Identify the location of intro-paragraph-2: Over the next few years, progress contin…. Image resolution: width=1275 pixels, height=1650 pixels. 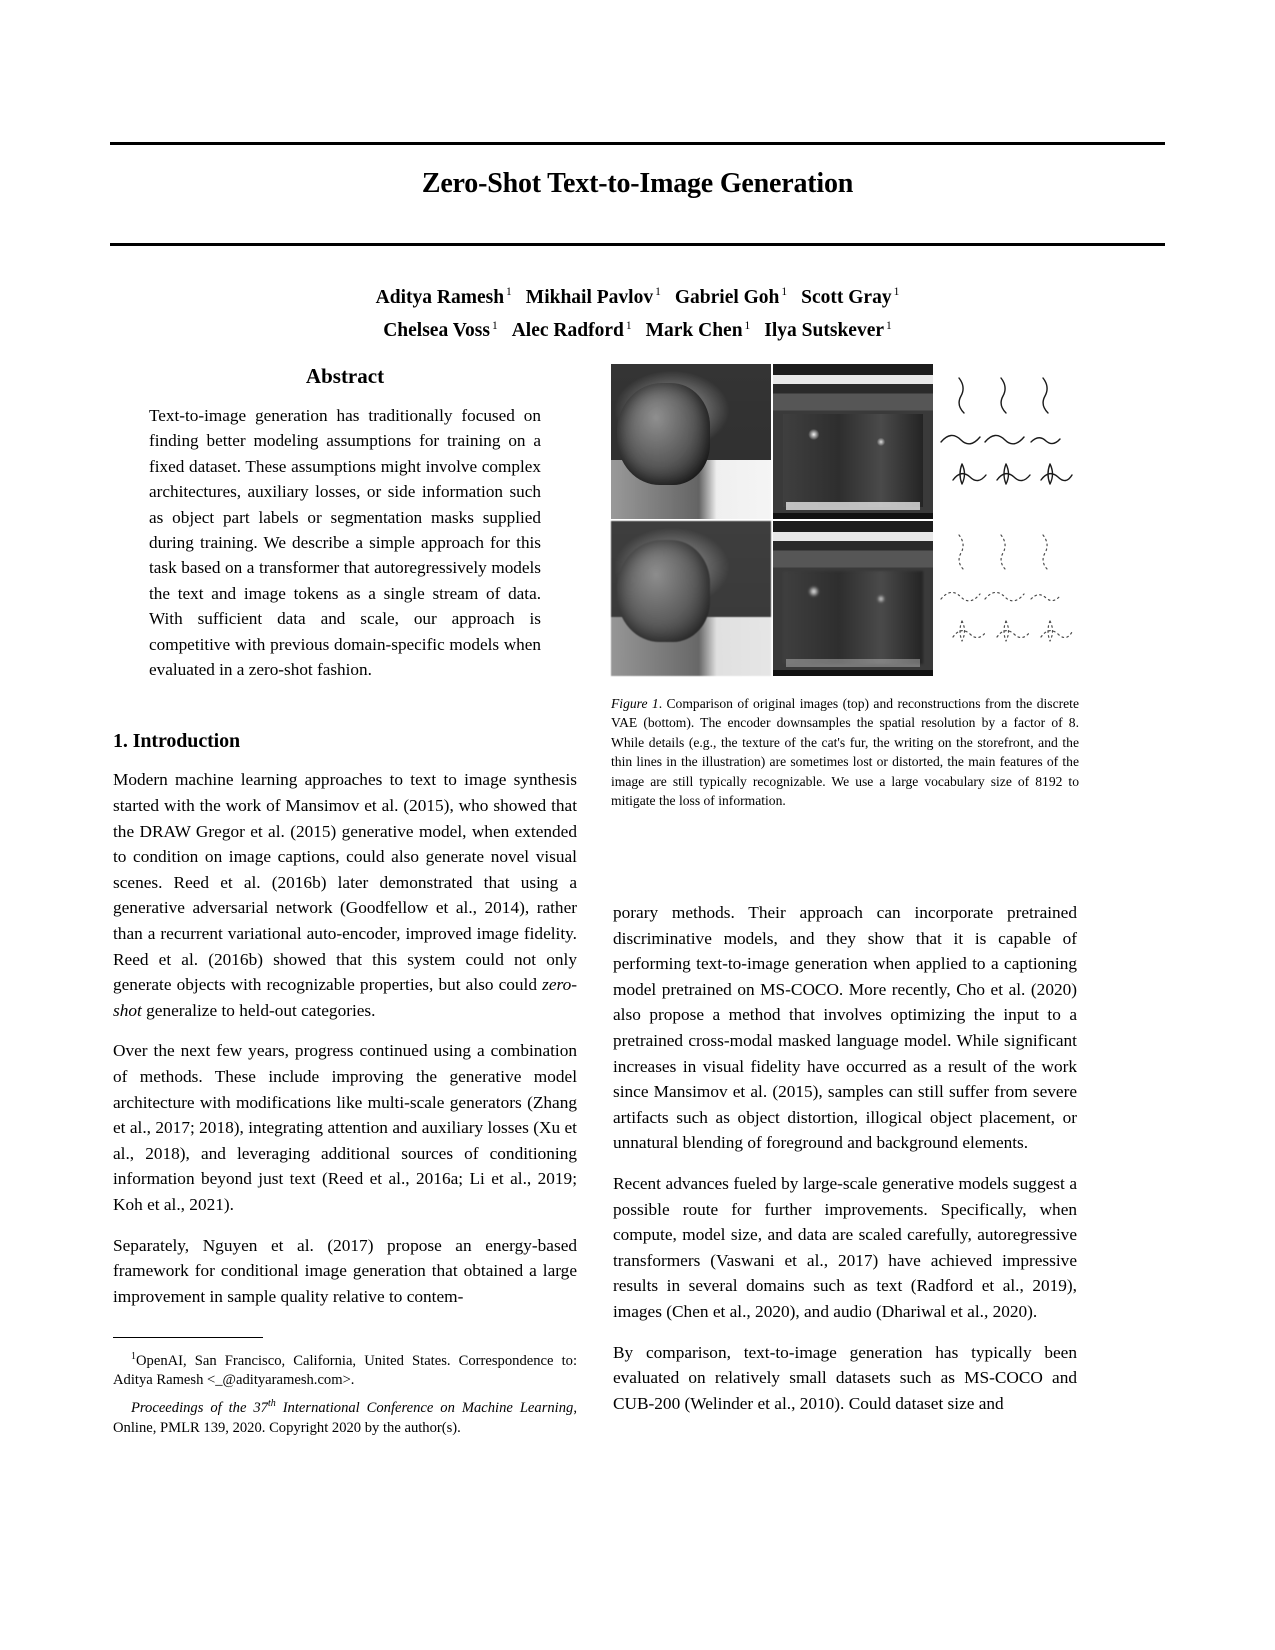
(345, 1127).